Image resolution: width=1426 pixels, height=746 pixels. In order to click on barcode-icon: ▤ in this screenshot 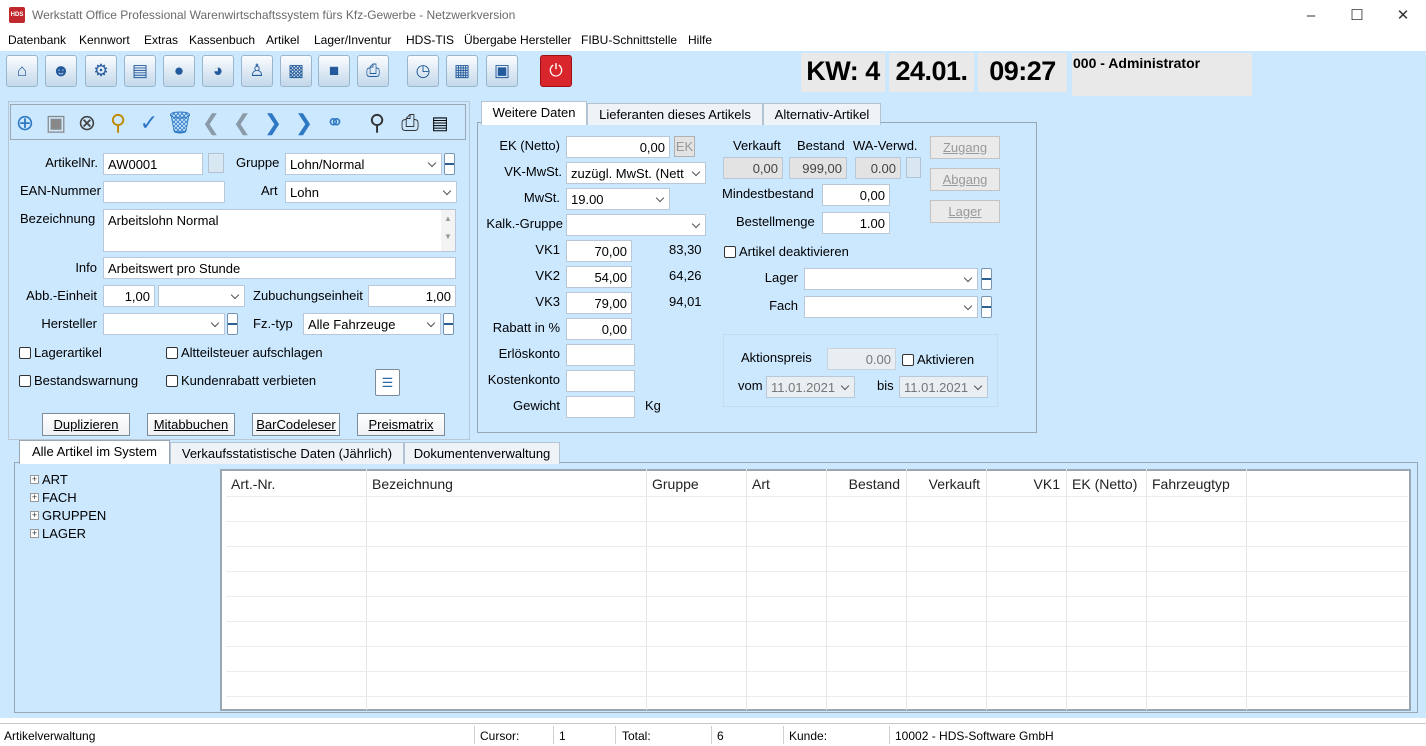, I will do `click(440, 123)`.